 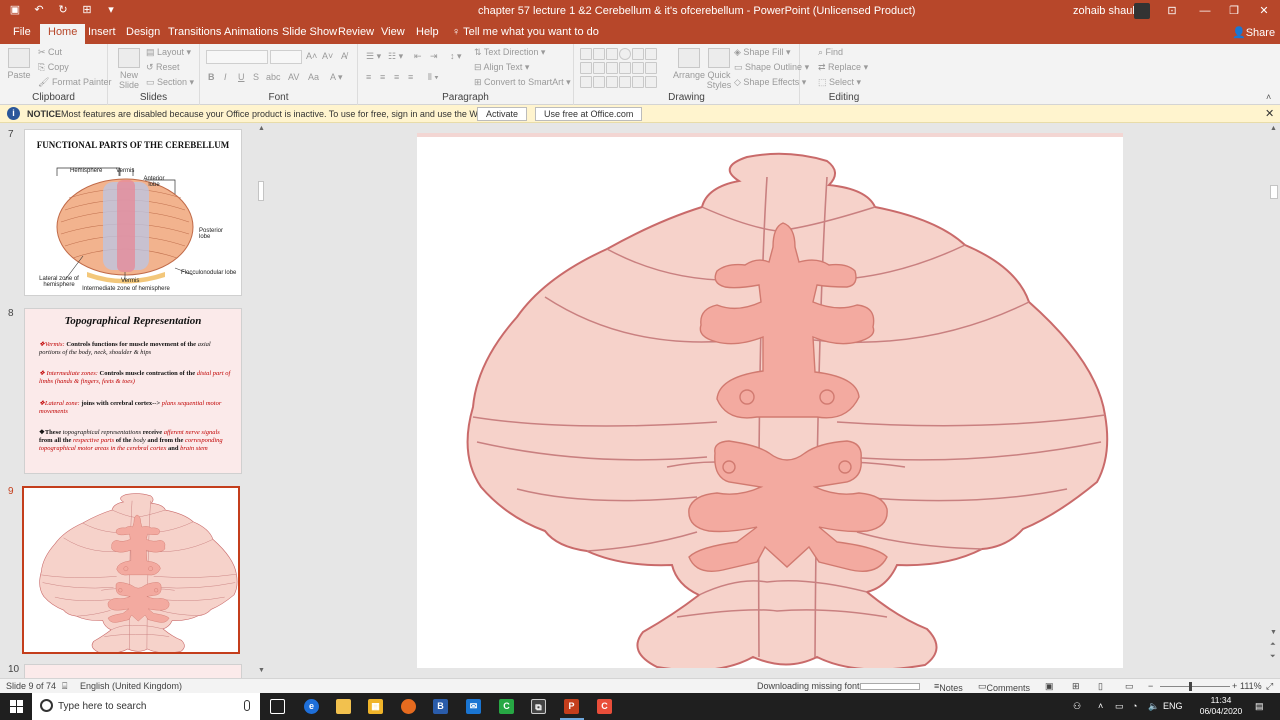 What do you see at coordinates (256, 77) in the screenshot?
I see `strikethrough-button: S` at bounding box center [256, 77].